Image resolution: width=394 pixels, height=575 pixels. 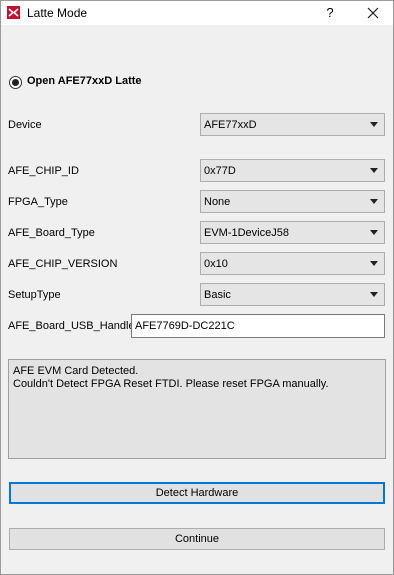 I want to click on continue-button: Continue, so click(x=197, y=539).